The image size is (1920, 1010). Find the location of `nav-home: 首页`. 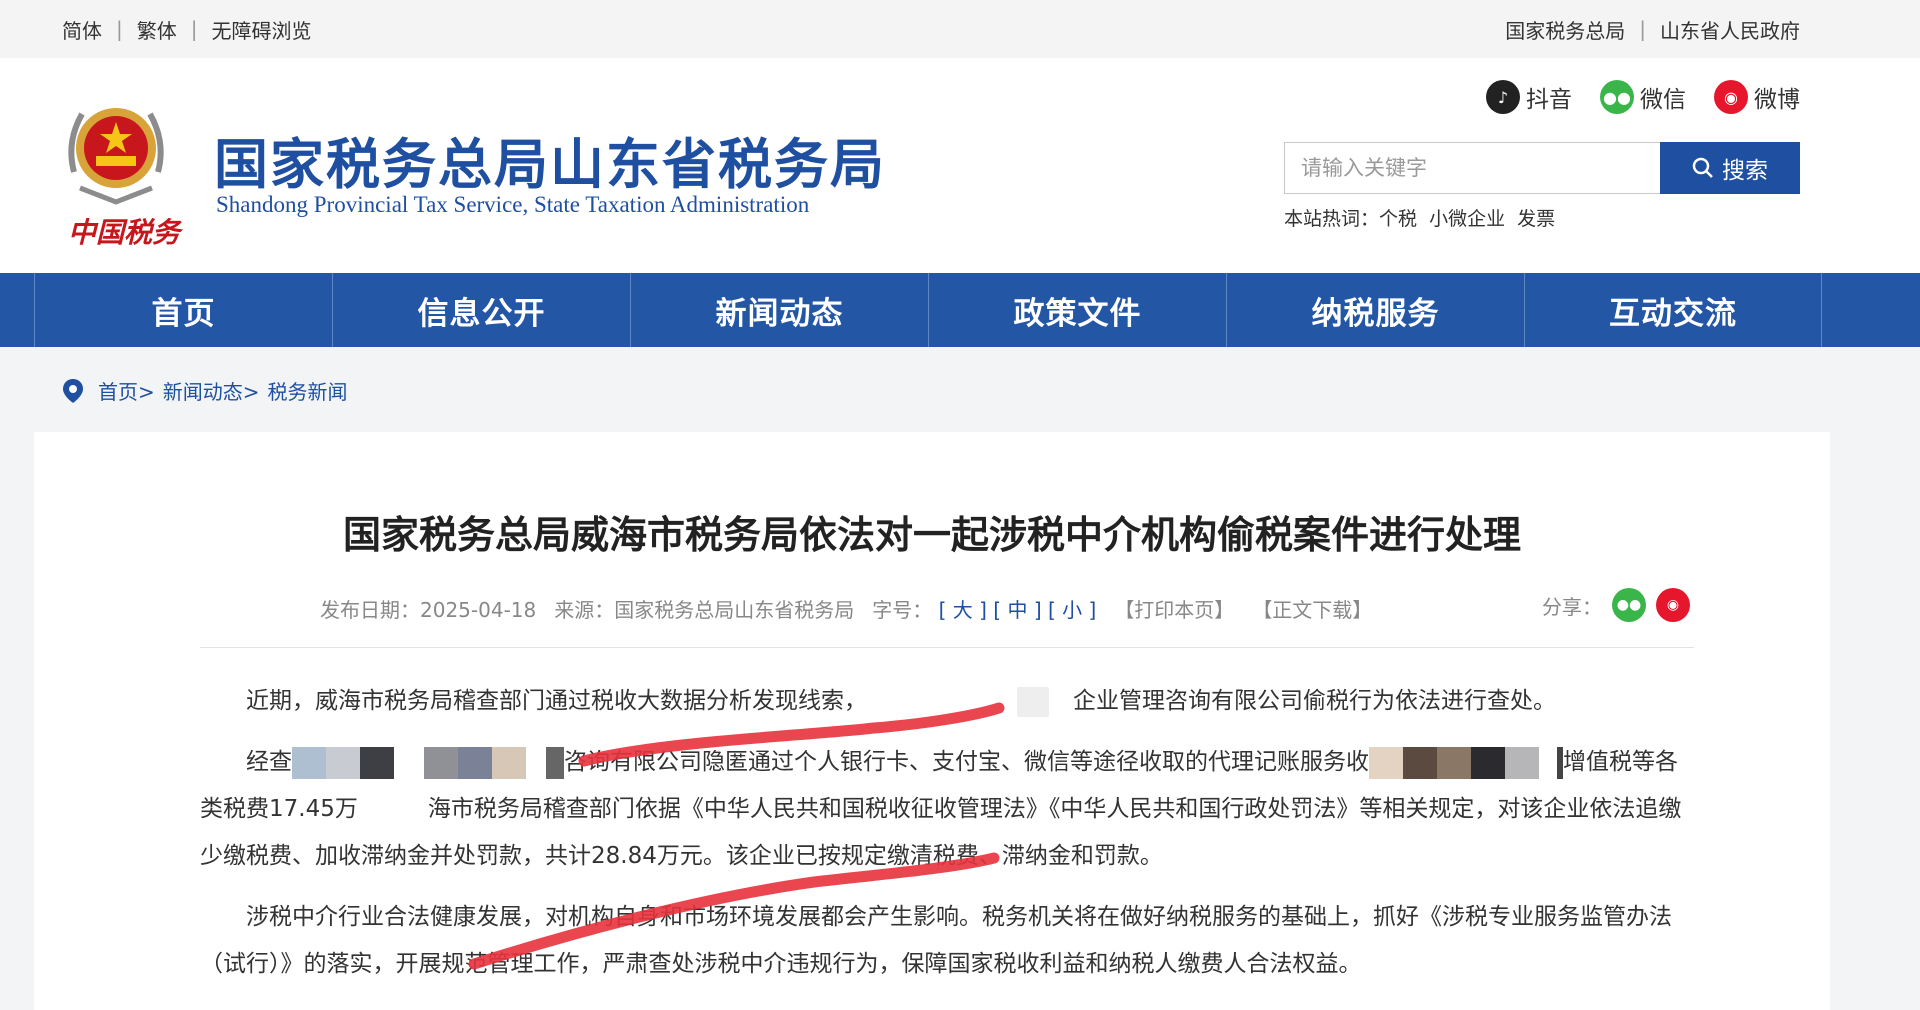

nav-home: 首页 is located at coordinates (183, 310).